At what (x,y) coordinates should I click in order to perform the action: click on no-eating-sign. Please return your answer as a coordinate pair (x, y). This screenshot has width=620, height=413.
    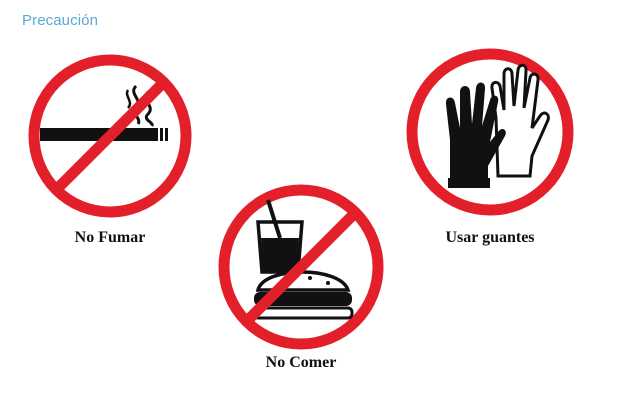
    Looking at the image, I should click on (301, 267).